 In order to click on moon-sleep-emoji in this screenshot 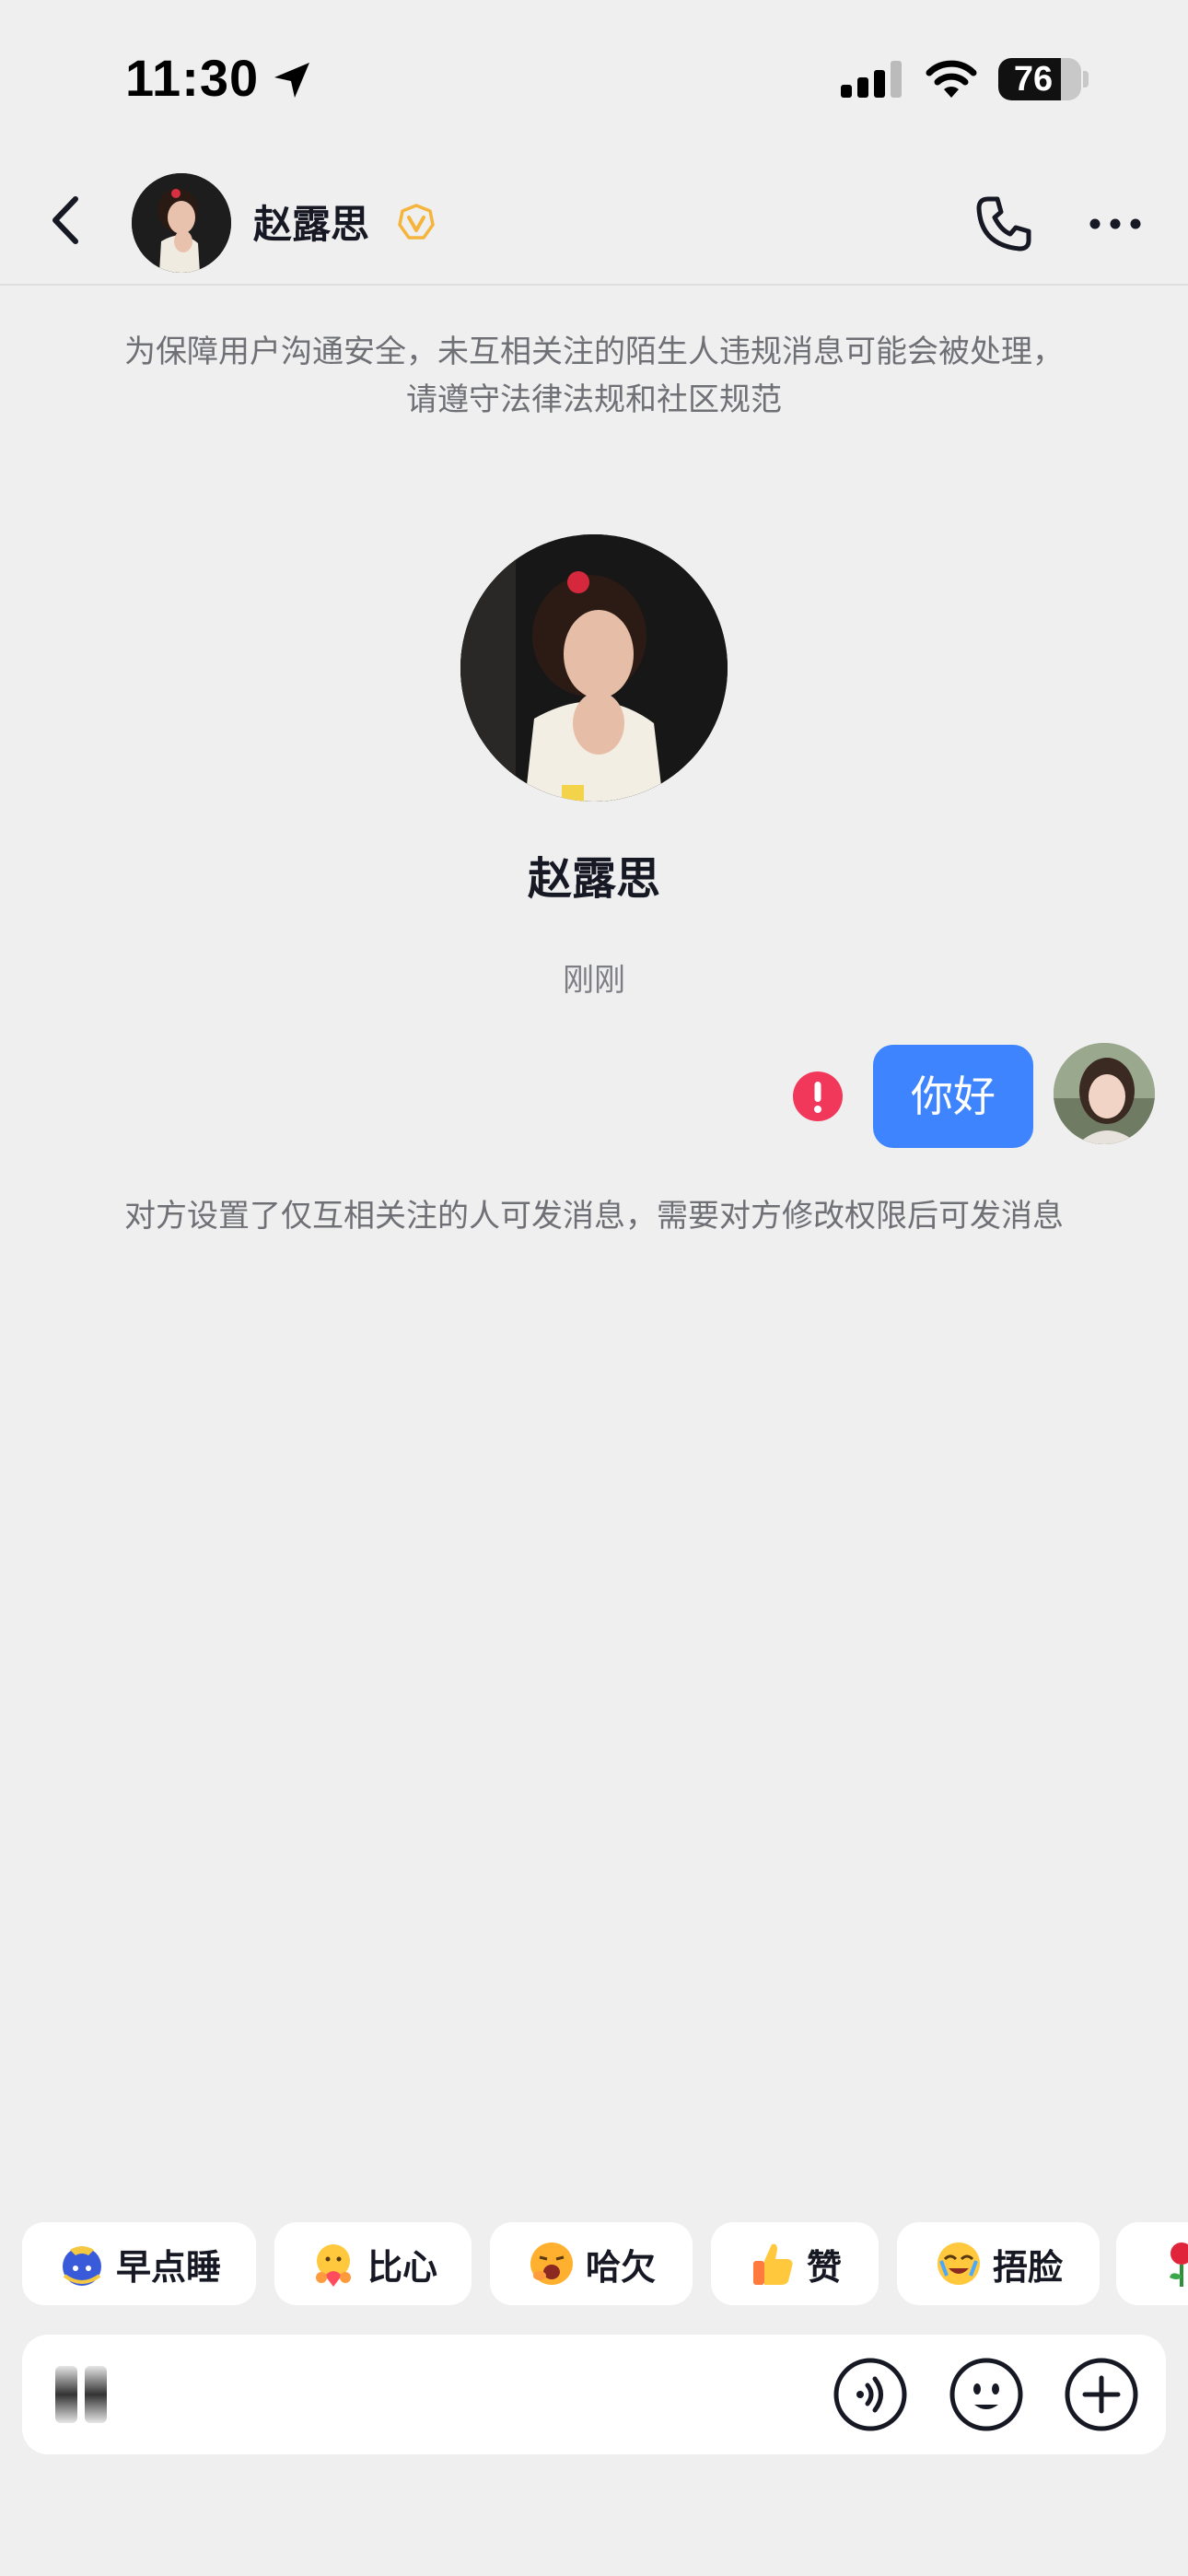, I will do `click(81, 2266)`.